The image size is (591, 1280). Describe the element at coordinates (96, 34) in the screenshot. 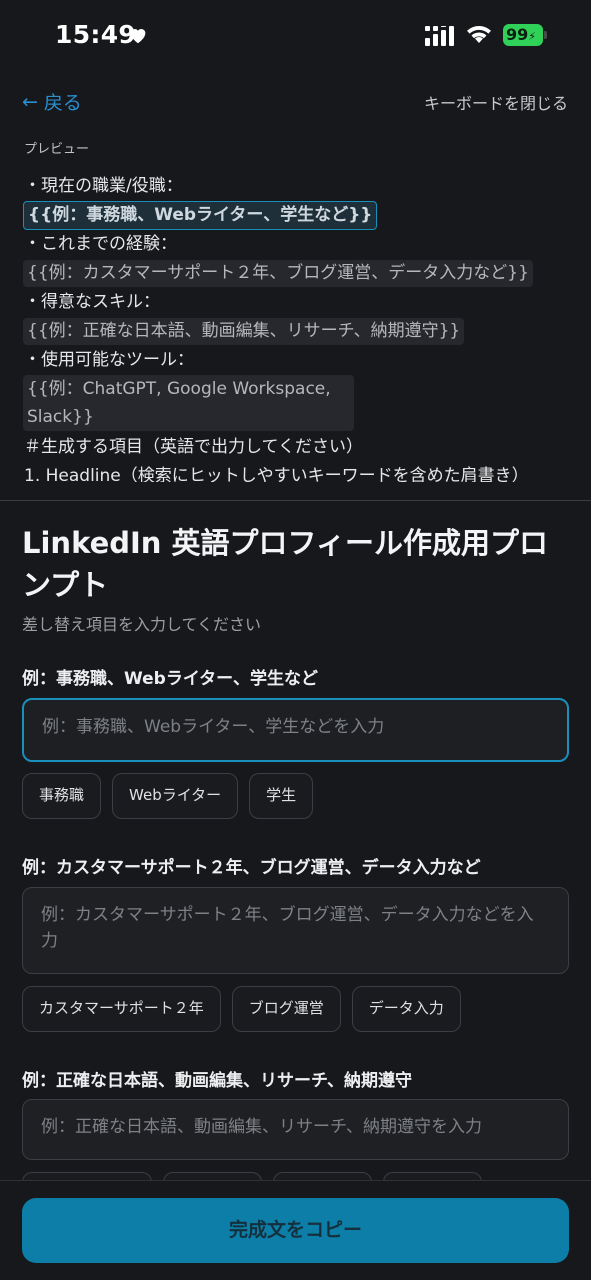

I see `status-time: 15:49` at that location.